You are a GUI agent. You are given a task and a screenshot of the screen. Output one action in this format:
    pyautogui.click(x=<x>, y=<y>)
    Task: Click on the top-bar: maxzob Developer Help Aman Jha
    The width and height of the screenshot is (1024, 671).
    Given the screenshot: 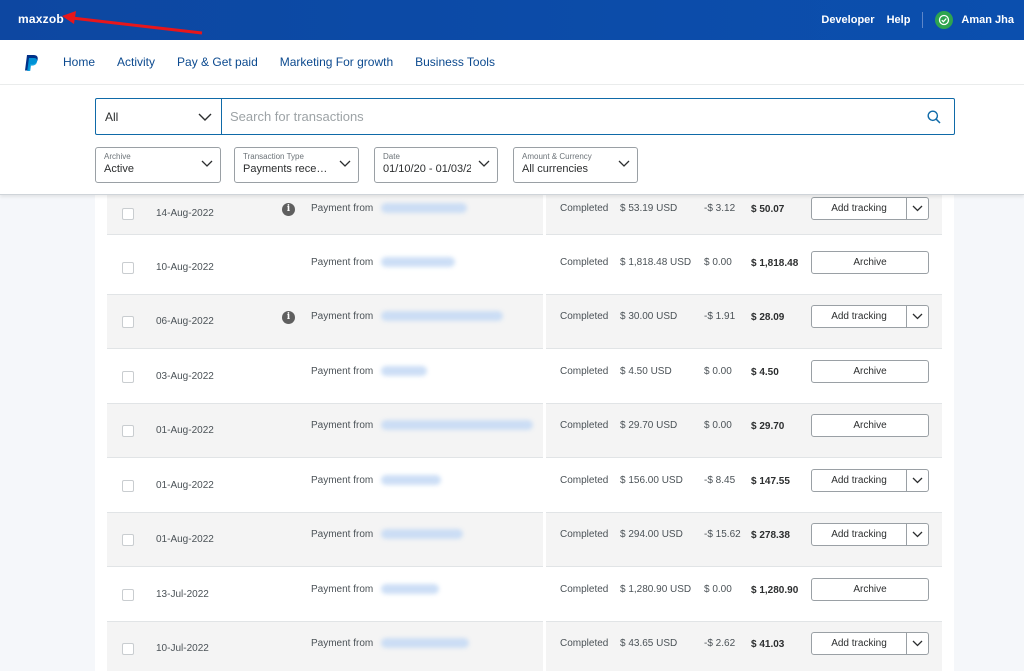 What is the action you would take?
    pyautogui.click(x=512, y=20)
    